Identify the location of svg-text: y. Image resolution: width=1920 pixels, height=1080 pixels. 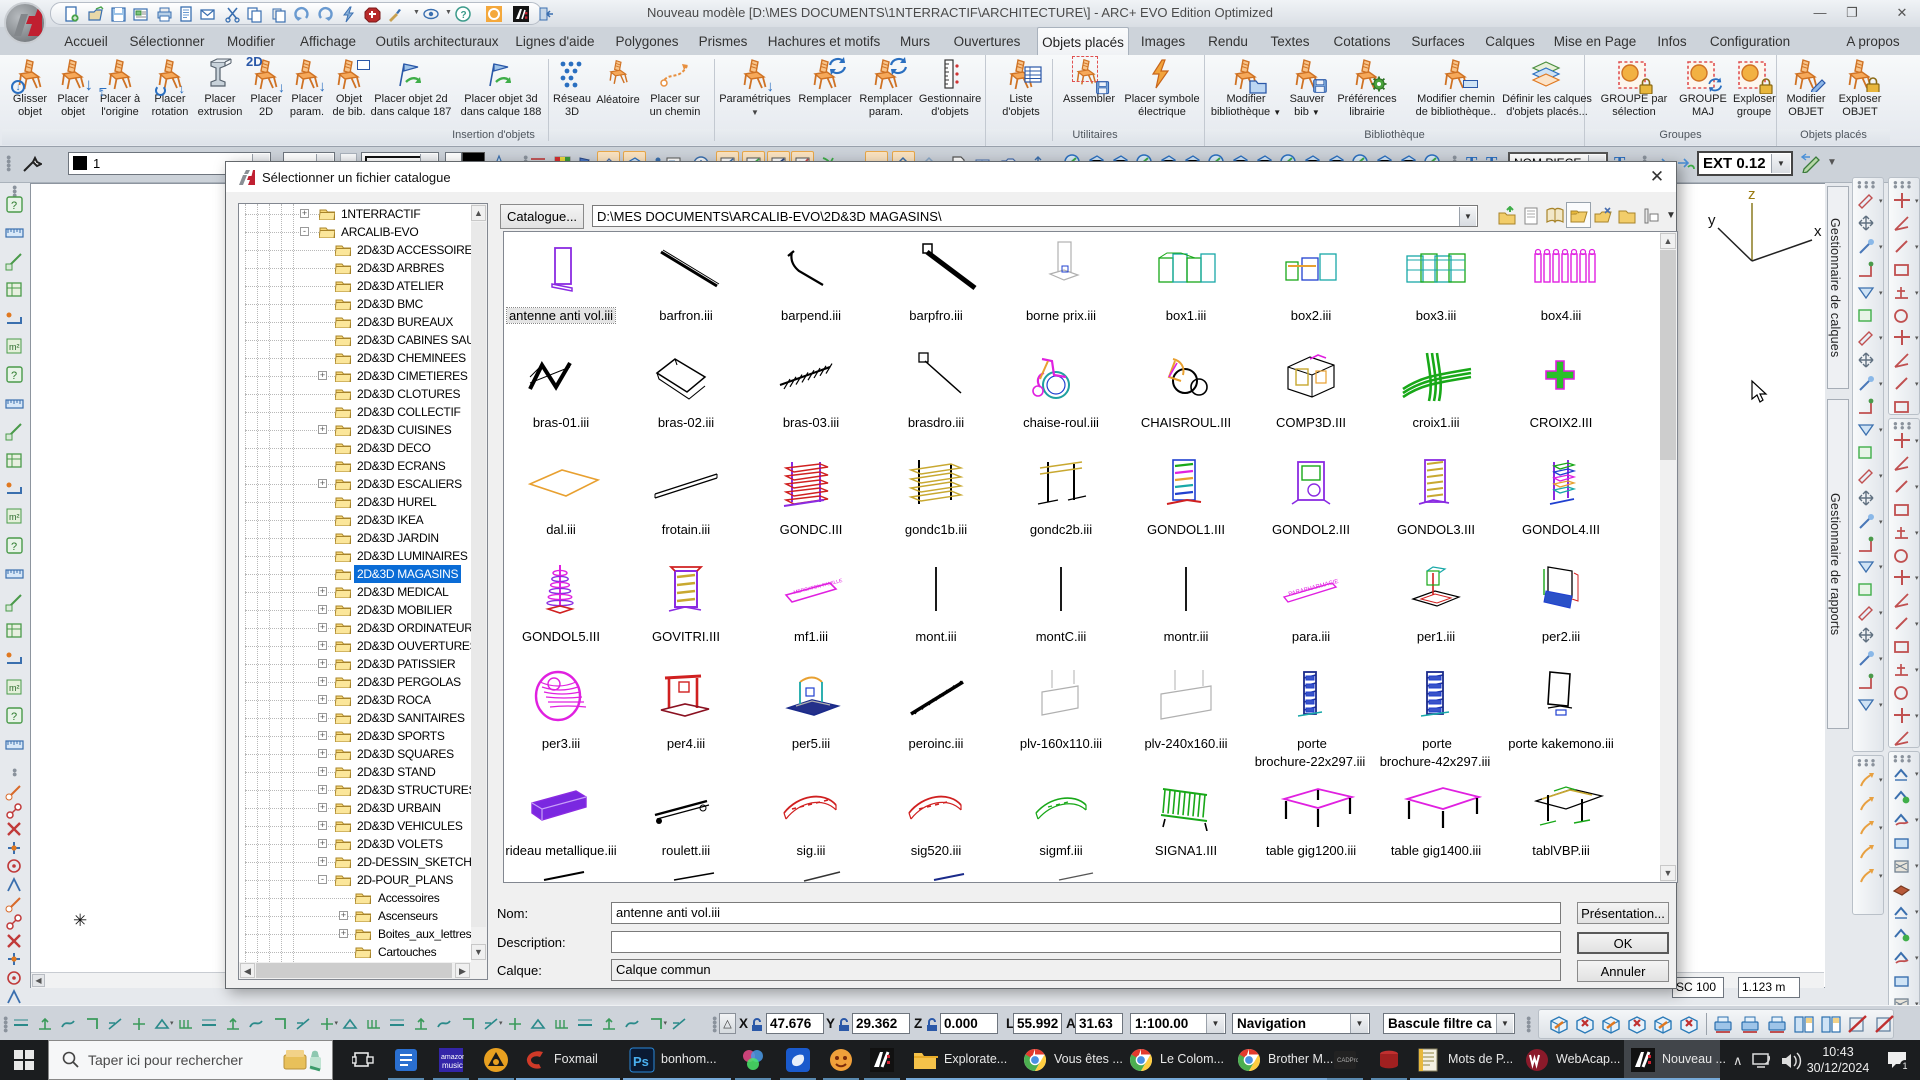
(1712, 220).